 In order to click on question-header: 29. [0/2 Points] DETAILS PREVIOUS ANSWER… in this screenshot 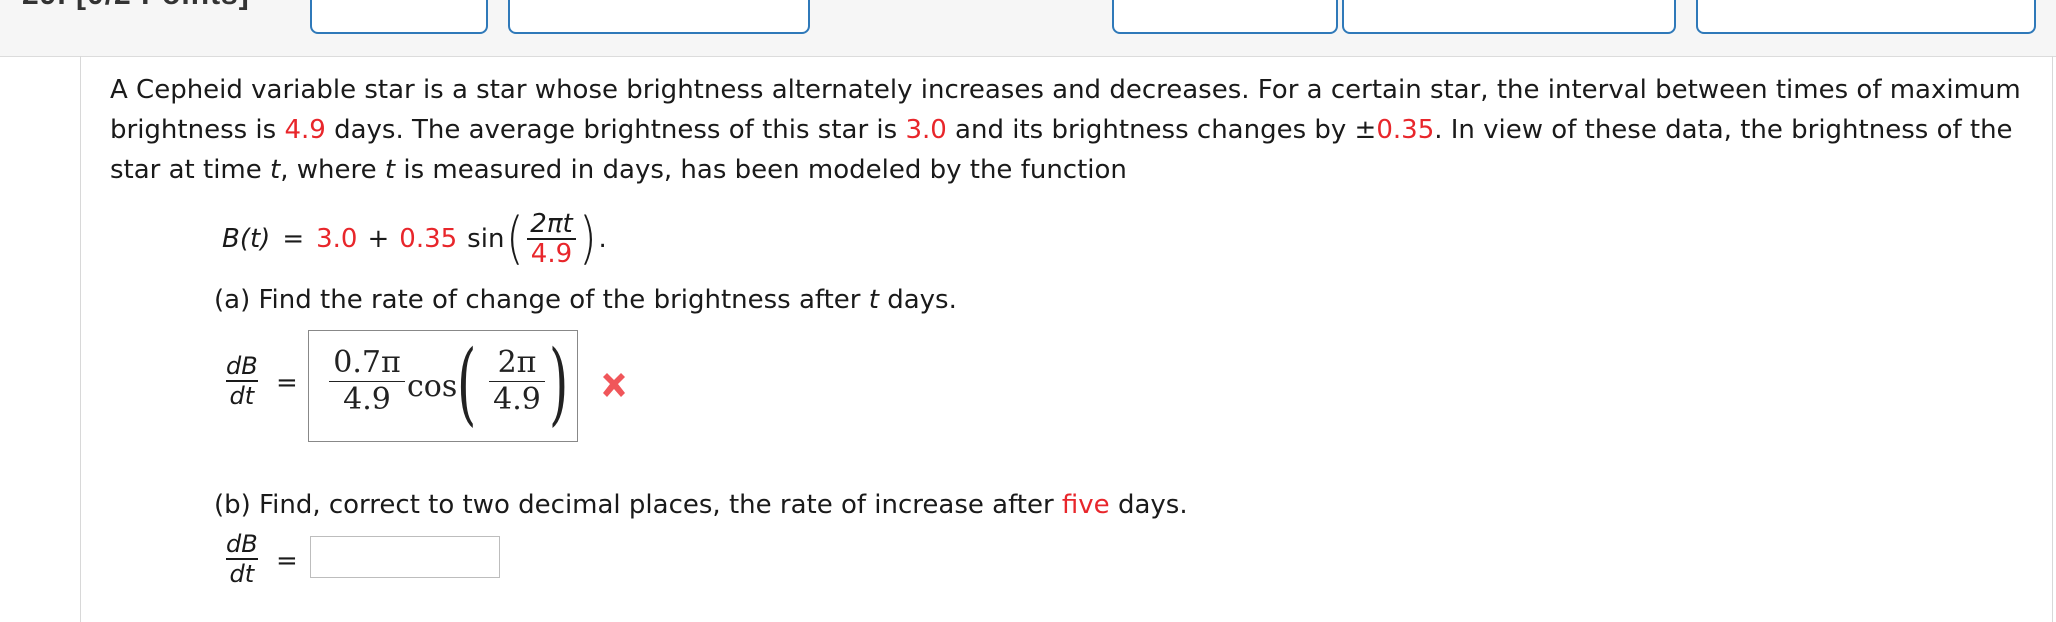, I will do `click(1028, 28)`.